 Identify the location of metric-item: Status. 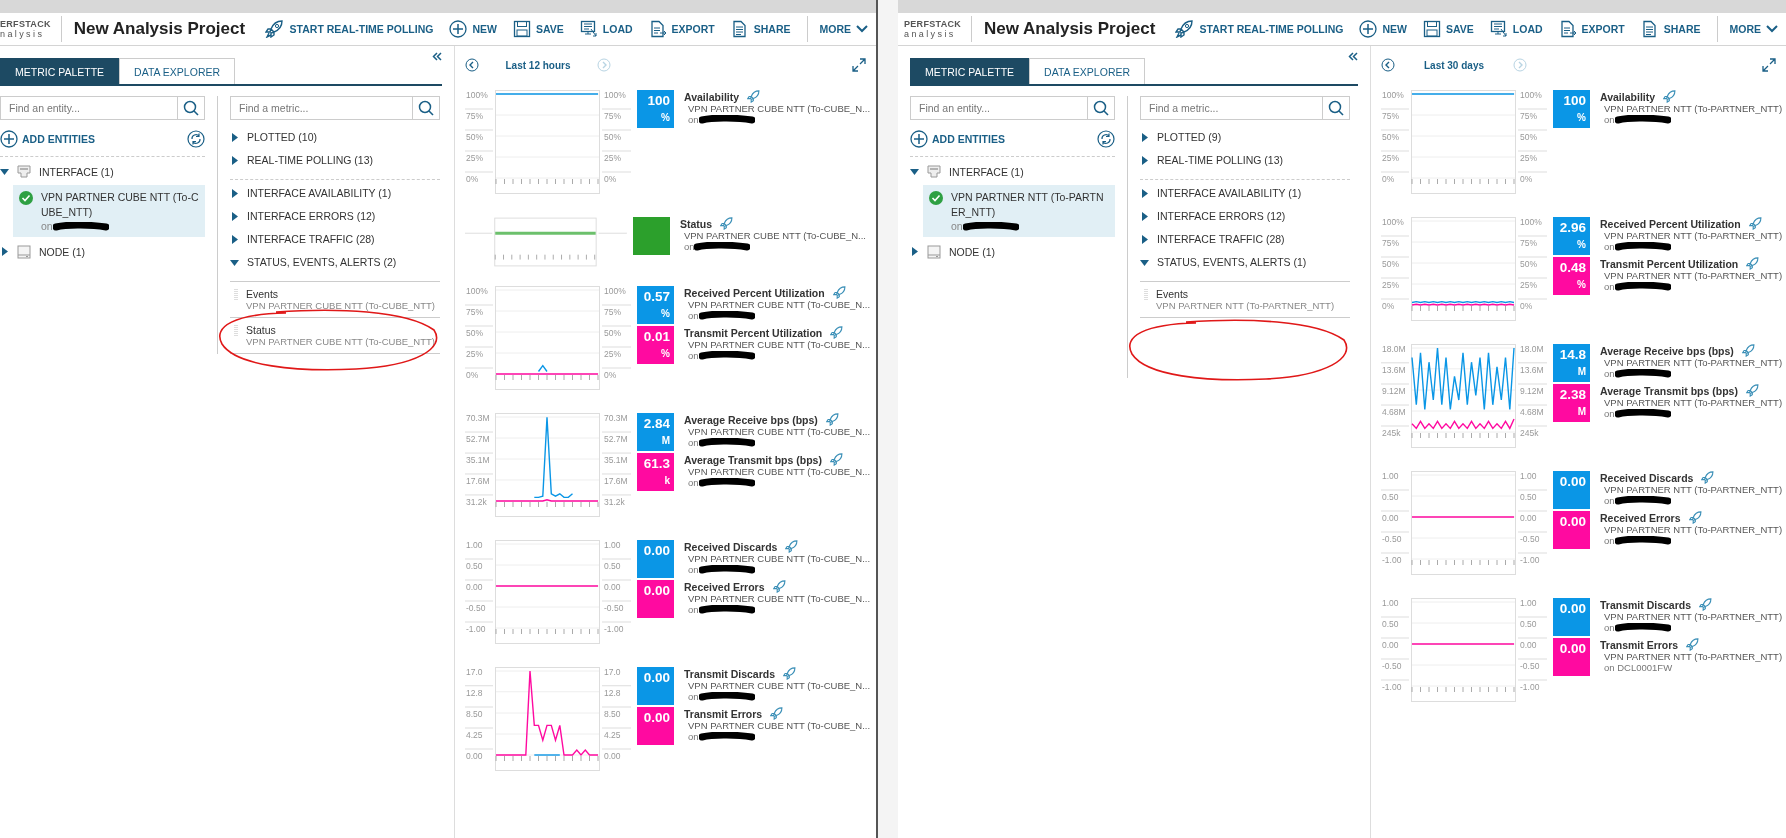
(340, 330).